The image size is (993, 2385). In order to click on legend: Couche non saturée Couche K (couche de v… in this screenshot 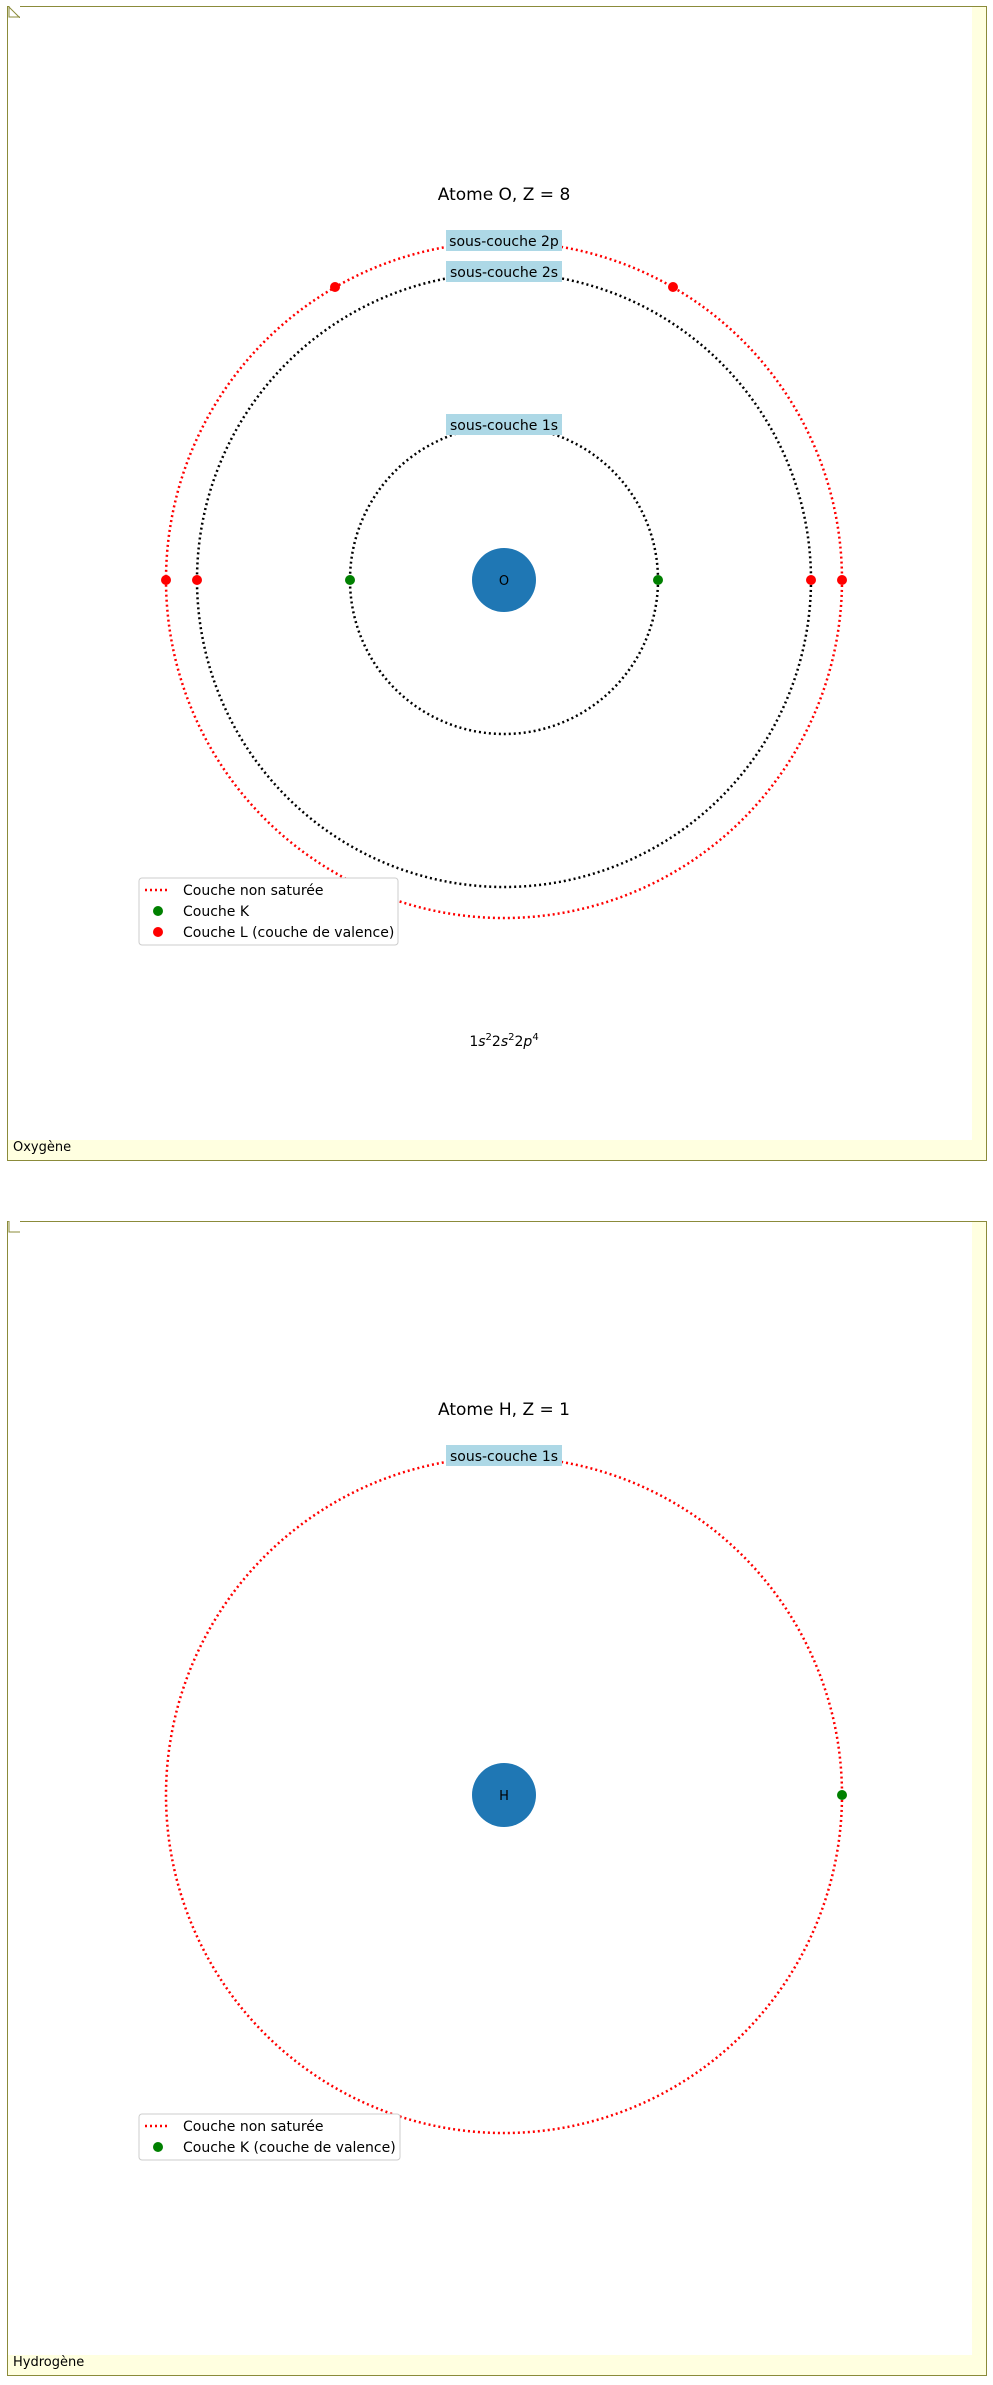, I will do `click(269, 2137)`.